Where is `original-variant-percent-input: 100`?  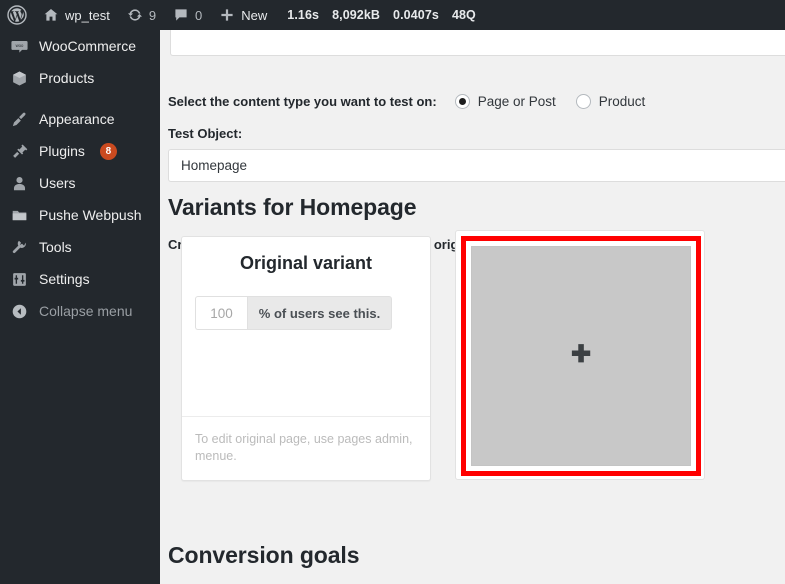 original-variant-percent-input: 100 is located at coordinates (221, 313).